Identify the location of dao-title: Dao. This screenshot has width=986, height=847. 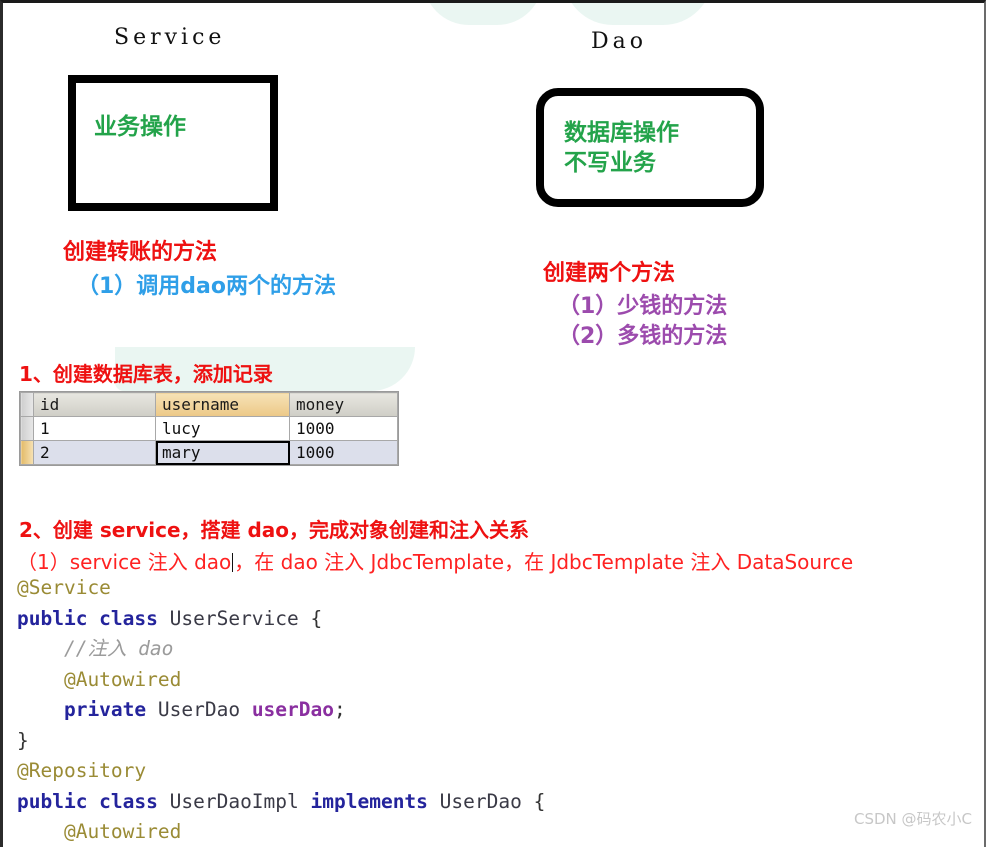
(619, 41).